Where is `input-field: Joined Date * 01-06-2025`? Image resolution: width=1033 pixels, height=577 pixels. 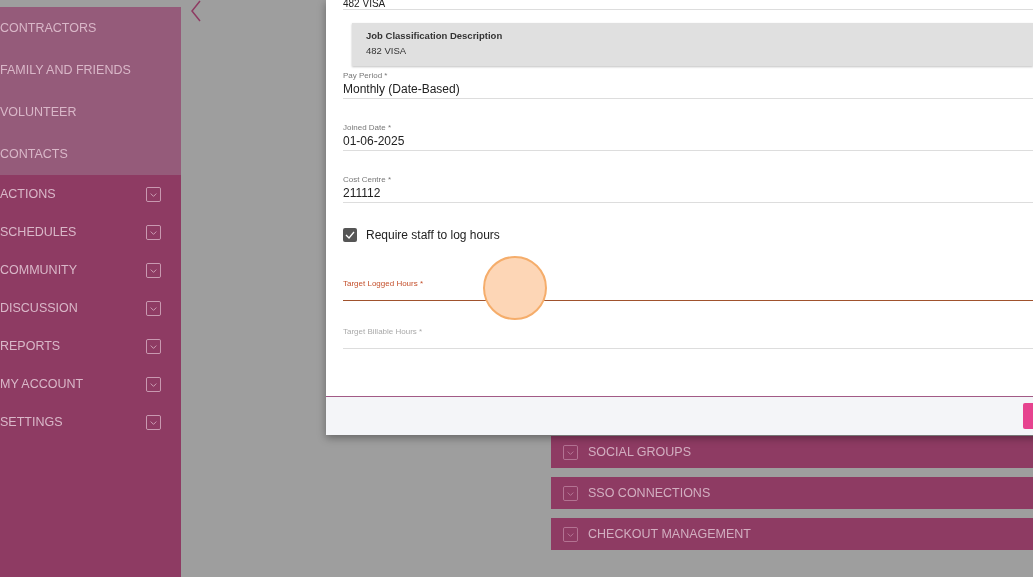 input-field: Joined Date * 01-06-2025 is located at coordinates (688, 137).